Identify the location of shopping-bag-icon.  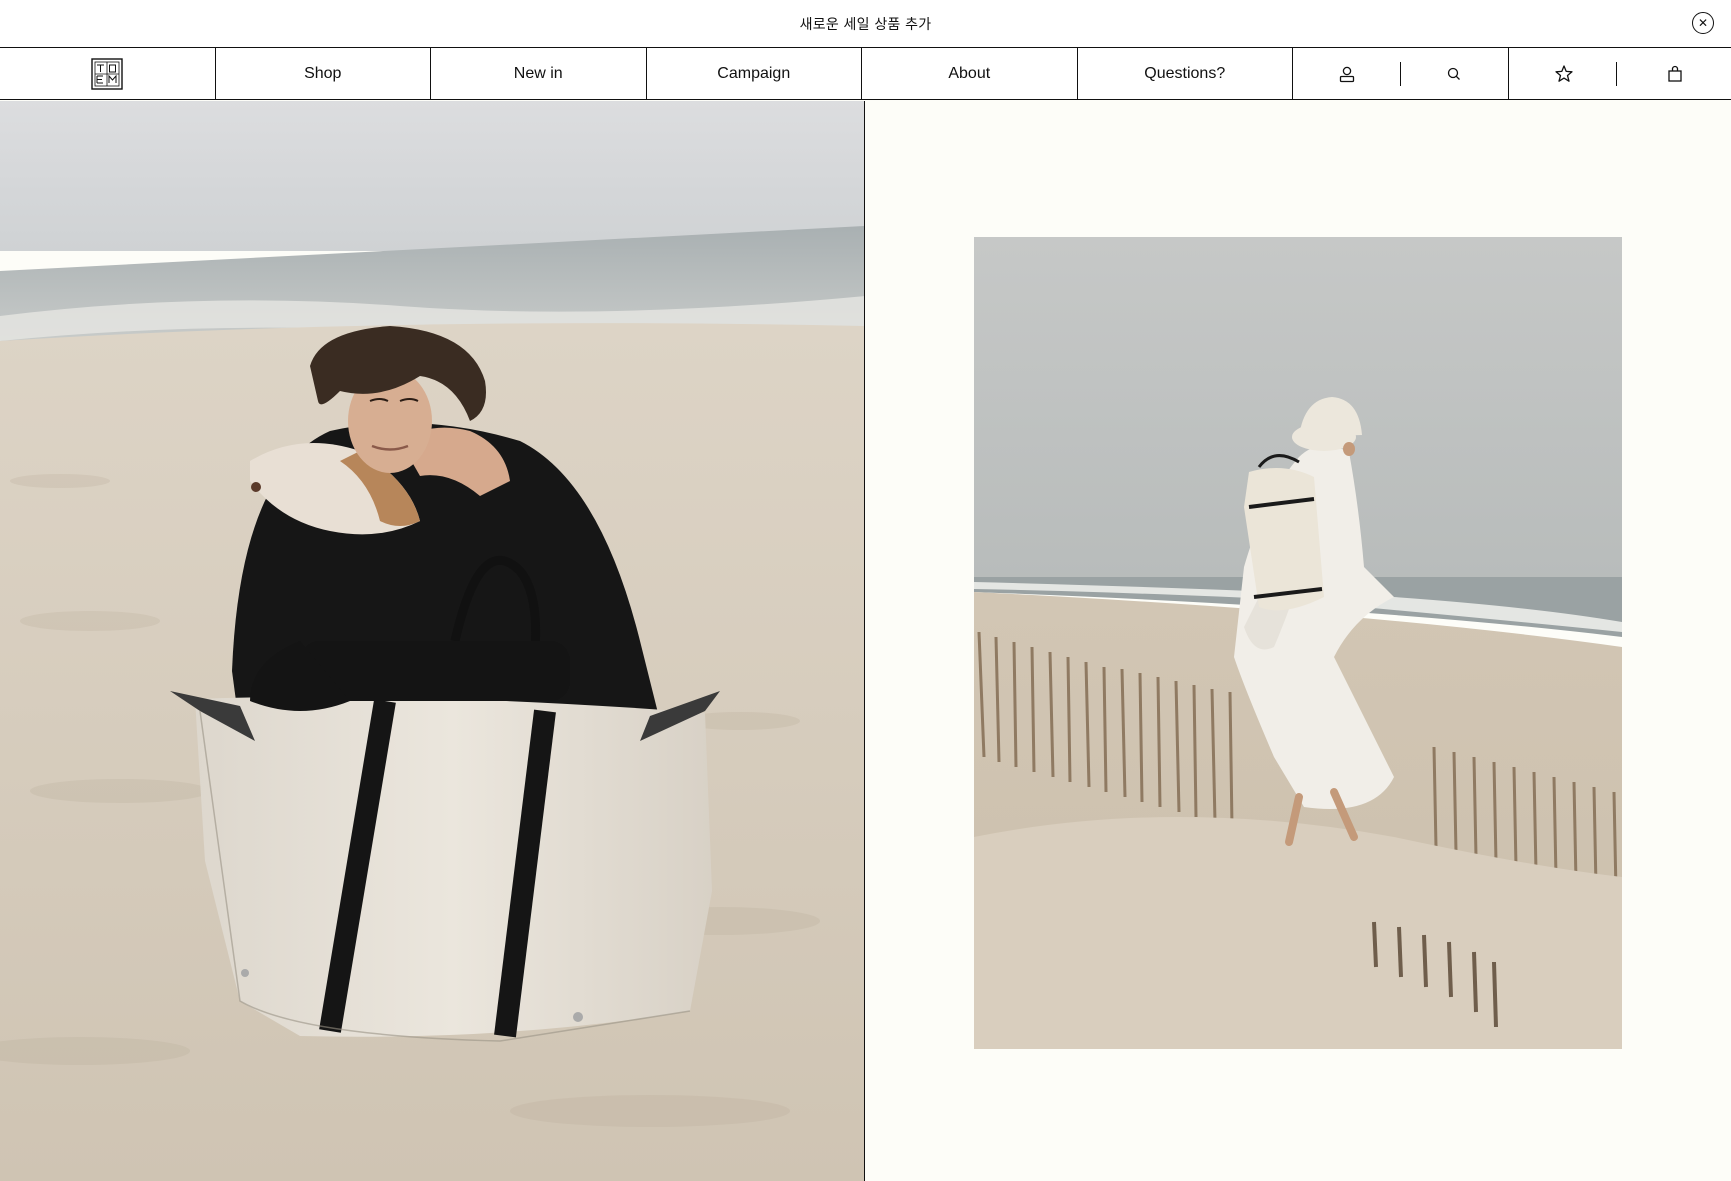
(1675, 74).